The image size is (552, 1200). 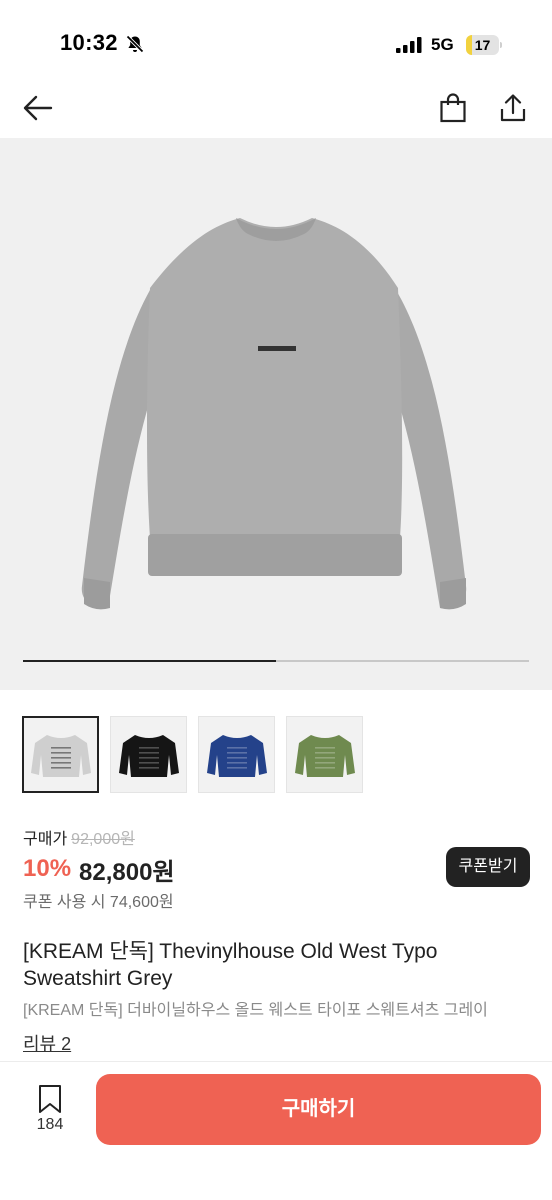 I want to click on shopping-bag-button, so click(x=453, y=108).